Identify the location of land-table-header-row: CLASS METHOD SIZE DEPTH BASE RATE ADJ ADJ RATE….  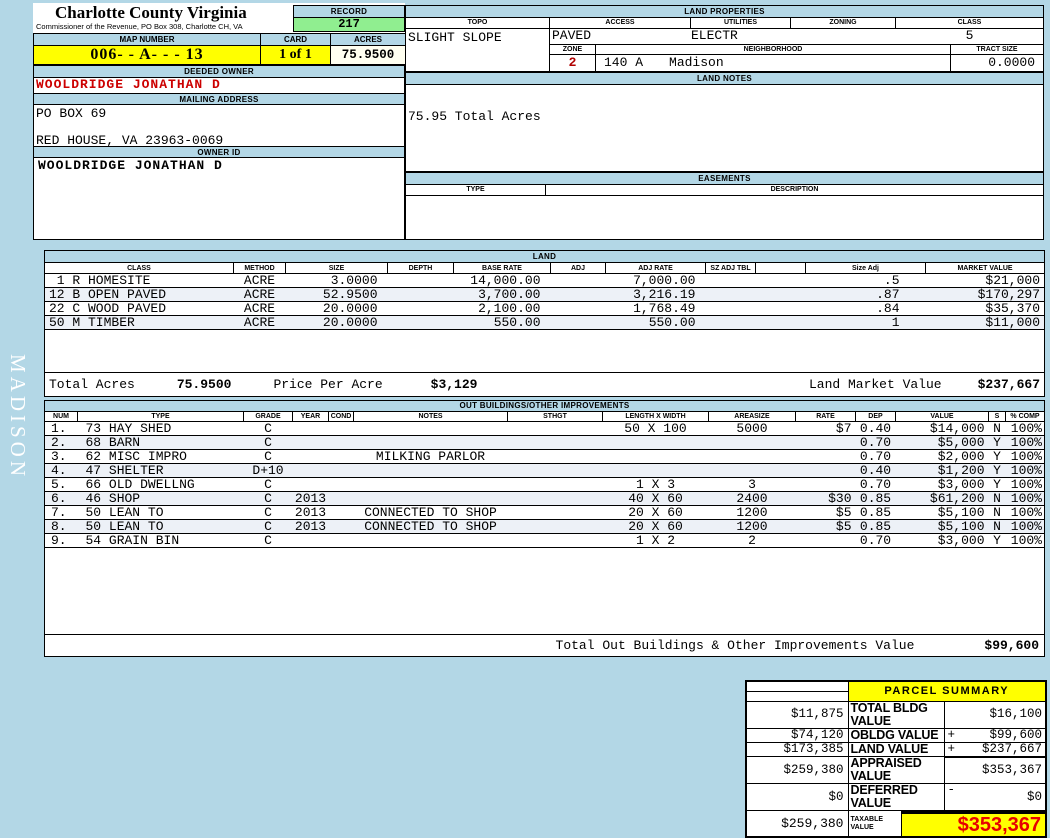
(545, 268).